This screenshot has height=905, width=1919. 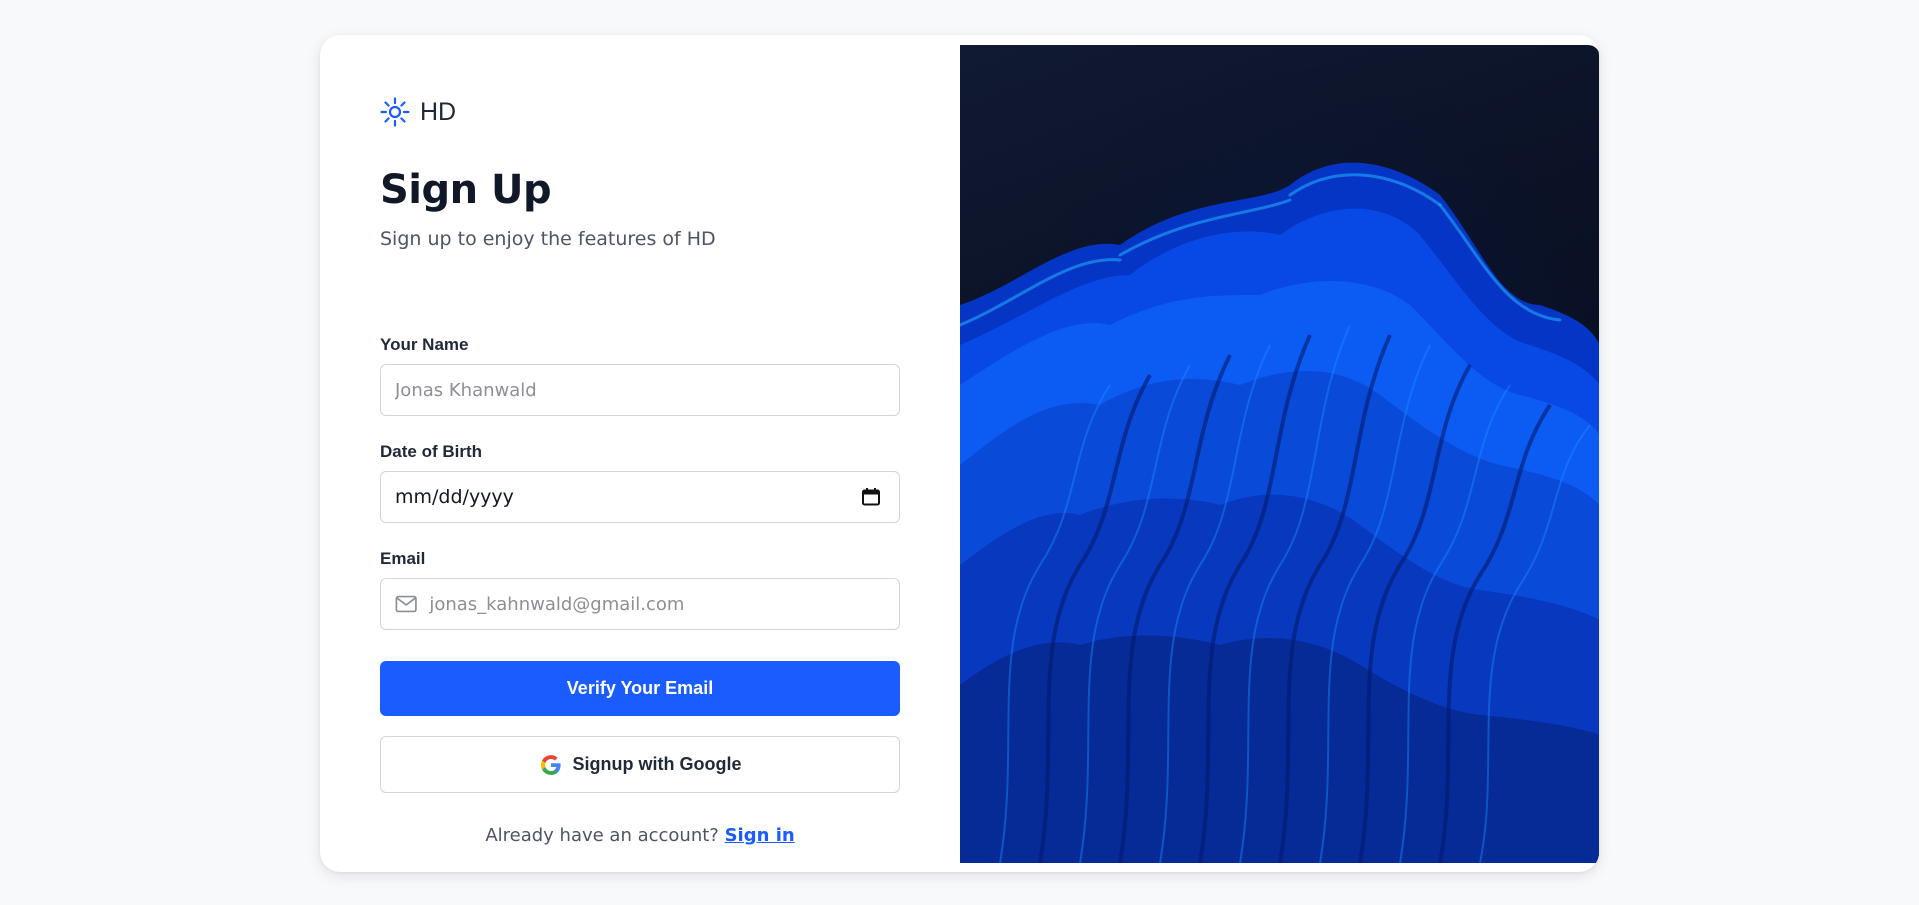 I want to click on name-input-wrapper, so click(x=640, y=390).